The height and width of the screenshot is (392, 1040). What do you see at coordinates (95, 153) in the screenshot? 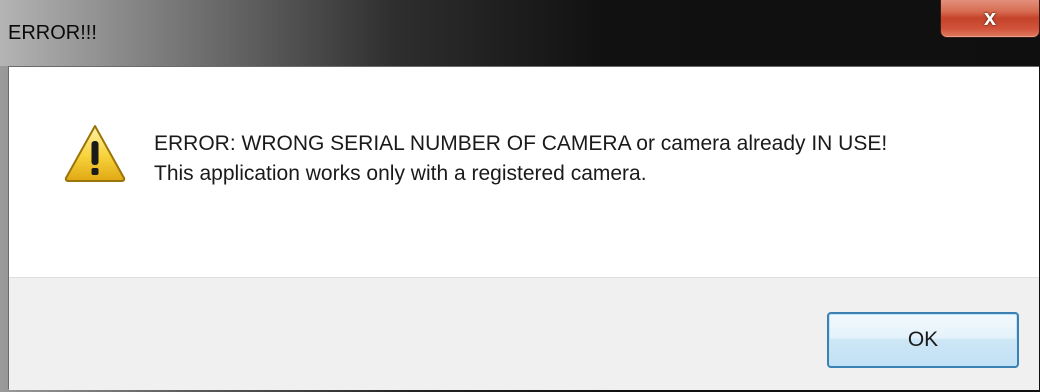
I see `warning-icon` at bounding box center [95, 153].